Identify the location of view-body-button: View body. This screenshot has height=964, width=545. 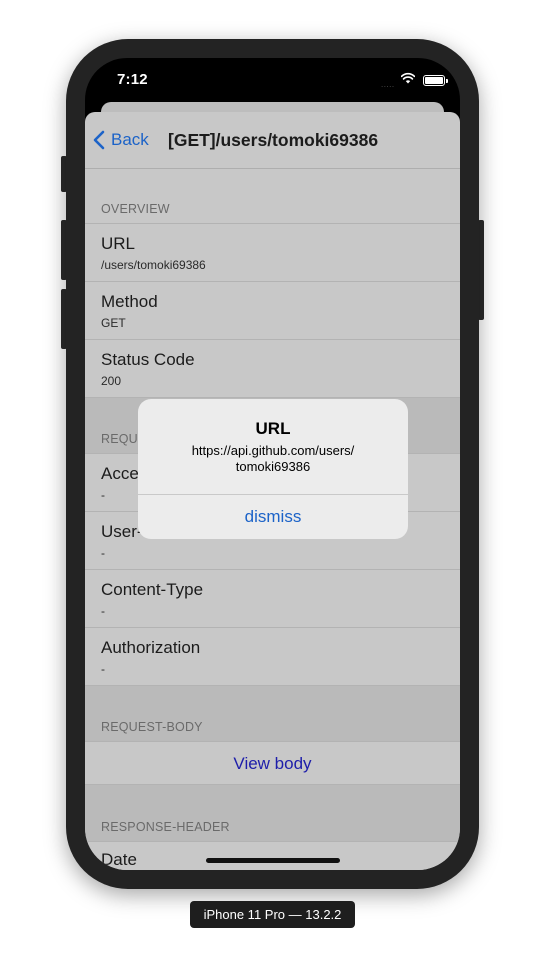
(272, 763).